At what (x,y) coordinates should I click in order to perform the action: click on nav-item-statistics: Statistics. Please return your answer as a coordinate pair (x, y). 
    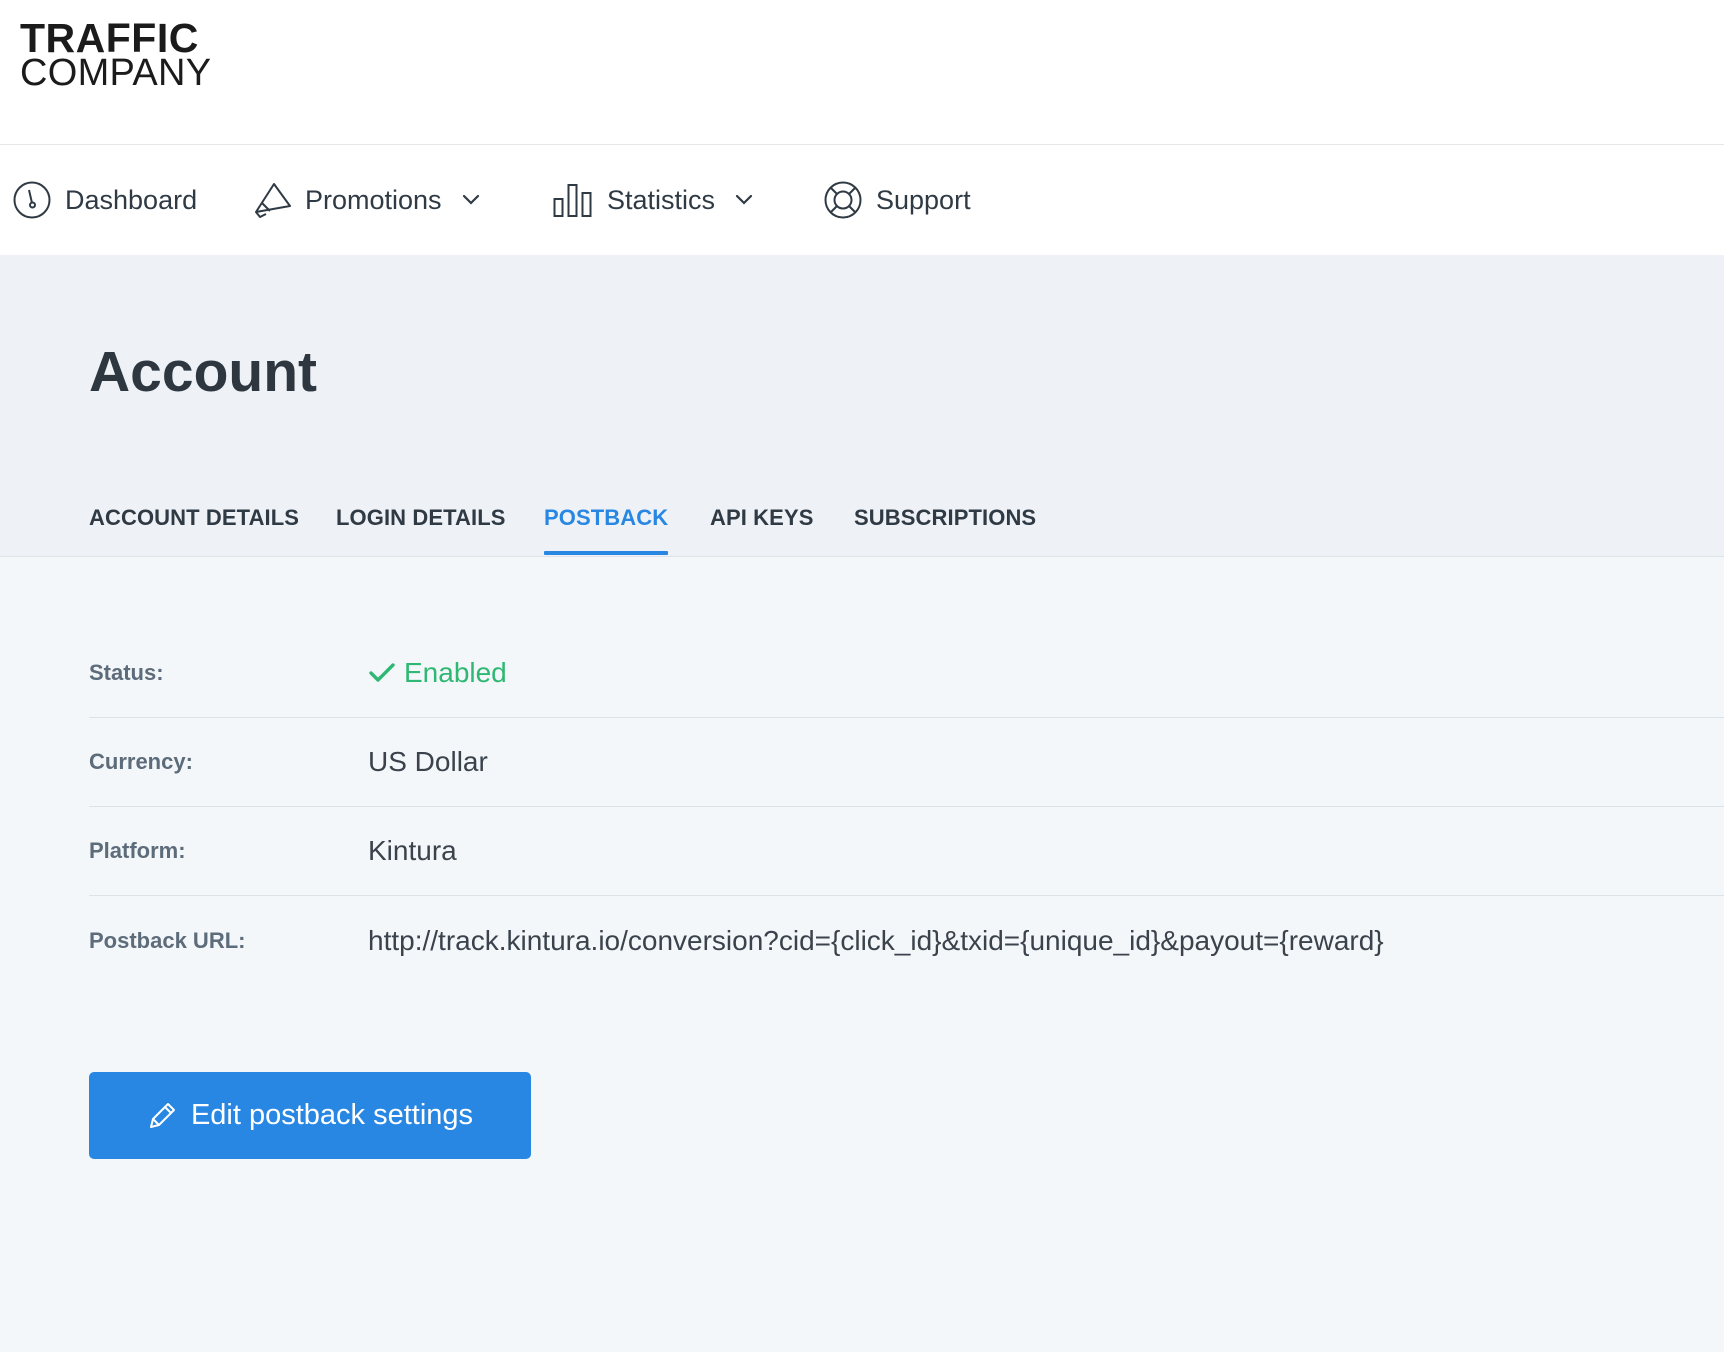
    Looking at the image, I should click on (653, 200).